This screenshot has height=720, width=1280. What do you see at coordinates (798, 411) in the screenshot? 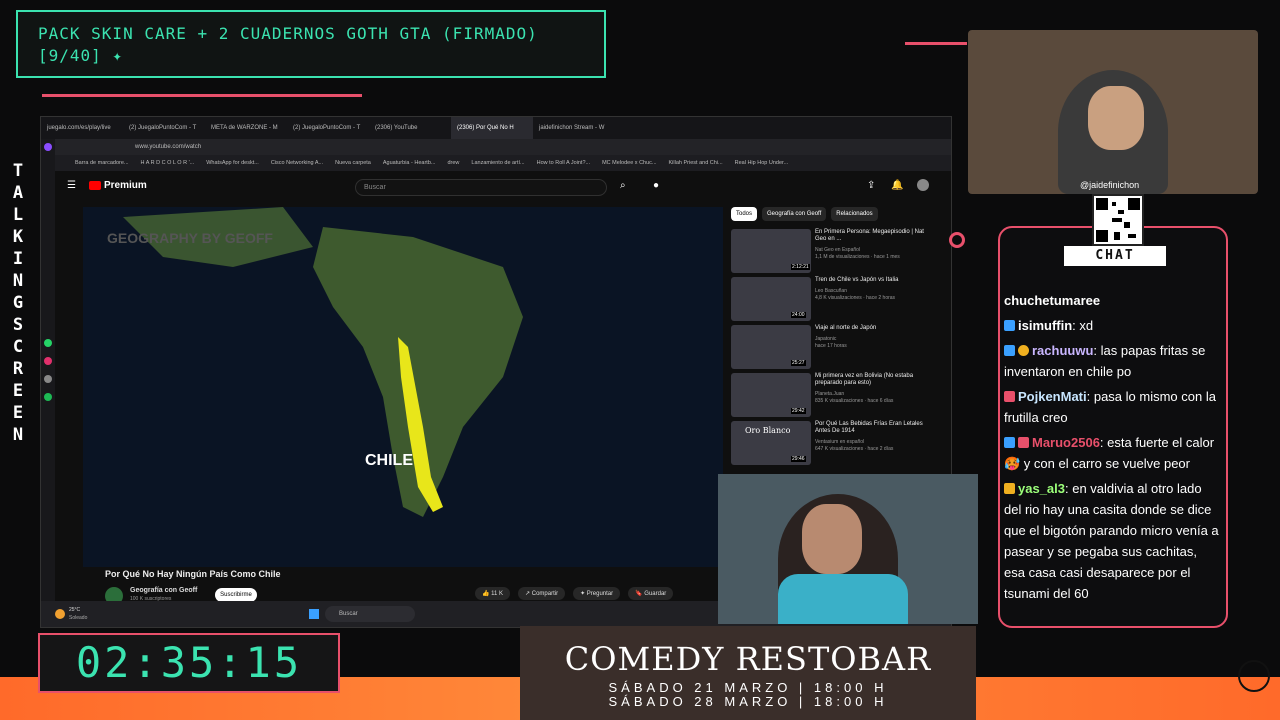
I see `video-duration: 29:42` at bounding box center [798, 411].